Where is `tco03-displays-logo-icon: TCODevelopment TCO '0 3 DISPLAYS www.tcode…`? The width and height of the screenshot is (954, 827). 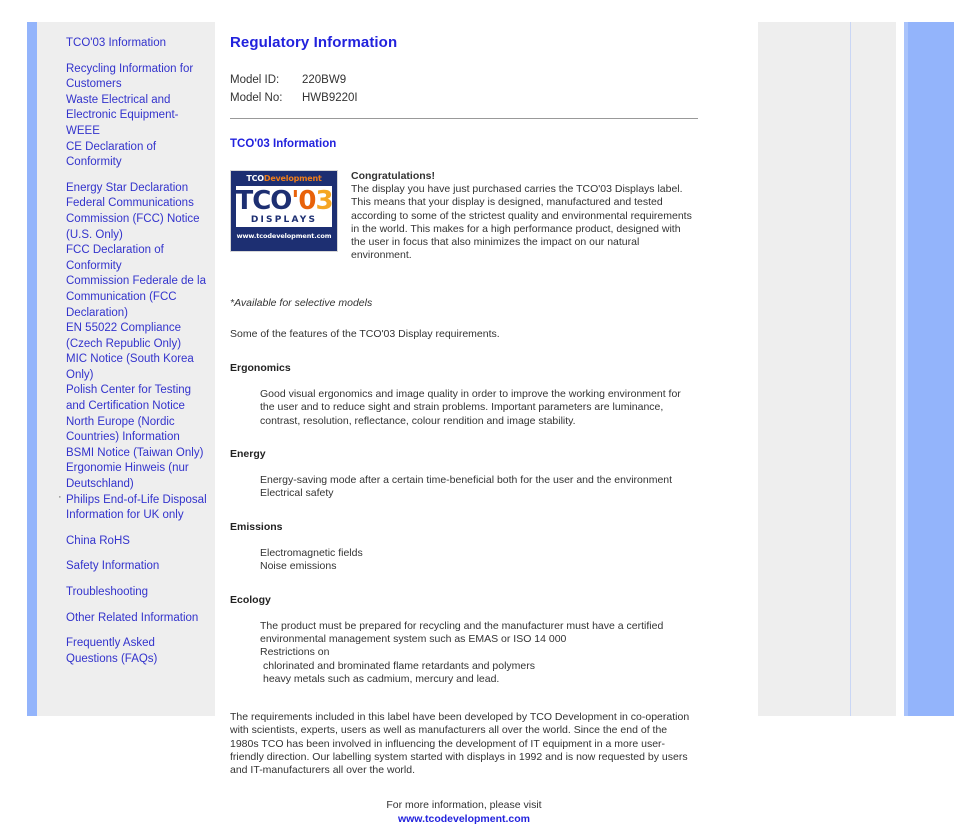
tco03-displays-logo-icon: TCODevelopment TCO '0 3 DISPLAYS www.tcode… is located at coordinates (284, 211).